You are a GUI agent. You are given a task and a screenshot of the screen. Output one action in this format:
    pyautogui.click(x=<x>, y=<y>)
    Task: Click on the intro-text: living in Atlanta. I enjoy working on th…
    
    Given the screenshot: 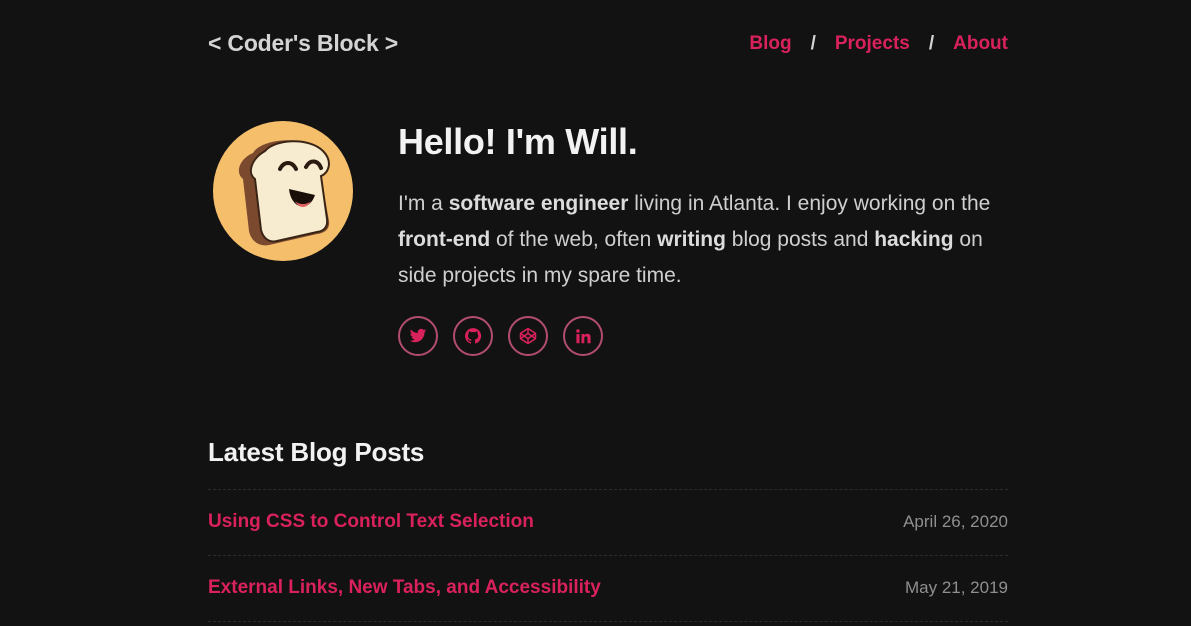 What is the action you would take?
    pyautogui.click(x=809, y=203)
    